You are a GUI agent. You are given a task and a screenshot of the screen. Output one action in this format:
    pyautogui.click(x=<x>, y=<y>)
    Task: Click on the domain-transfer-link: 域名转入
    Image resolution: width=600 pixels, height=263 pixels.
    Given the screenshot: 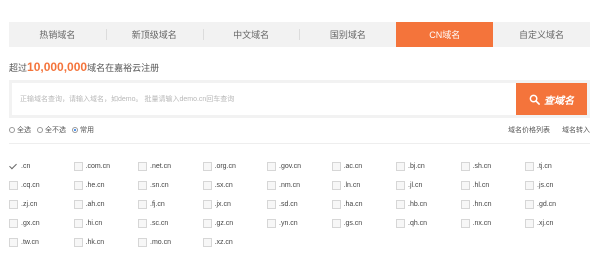 What is the action you would take?
    pyautogui.click(x=576, y=130)
    